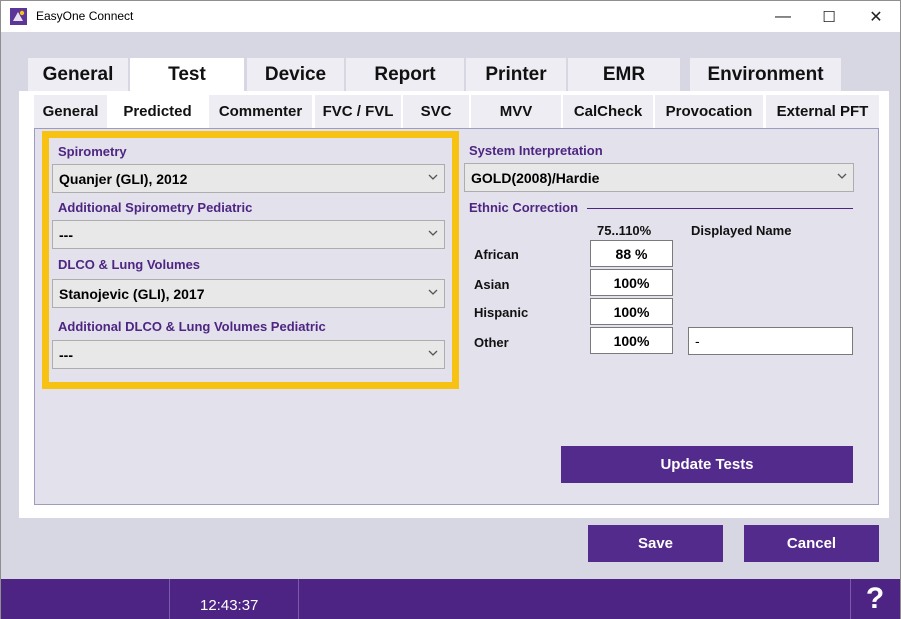  I want to click on window-title: EasyOne Connect, so click(85, 16).